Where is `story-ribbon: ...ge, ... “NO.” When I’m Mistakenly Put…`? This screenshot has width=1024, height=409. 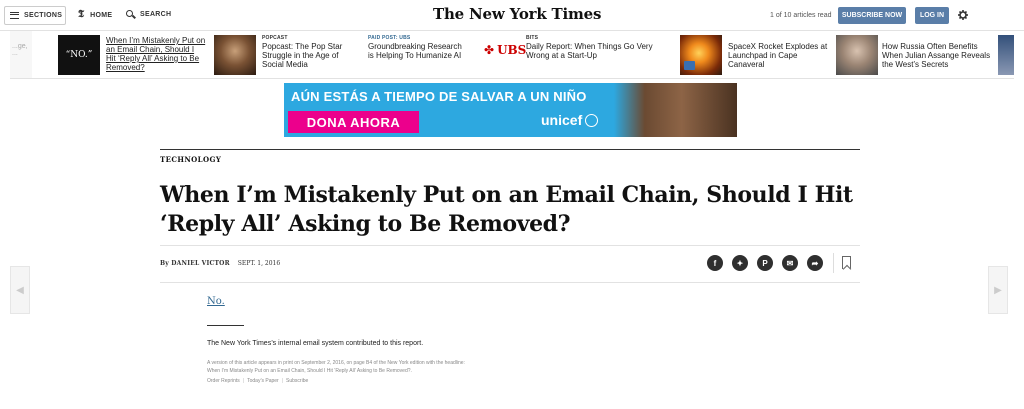 story-ribbon: ...ge, ... “NO.” When I’m Mistakenly Put… is located at coordinates (512, 55).